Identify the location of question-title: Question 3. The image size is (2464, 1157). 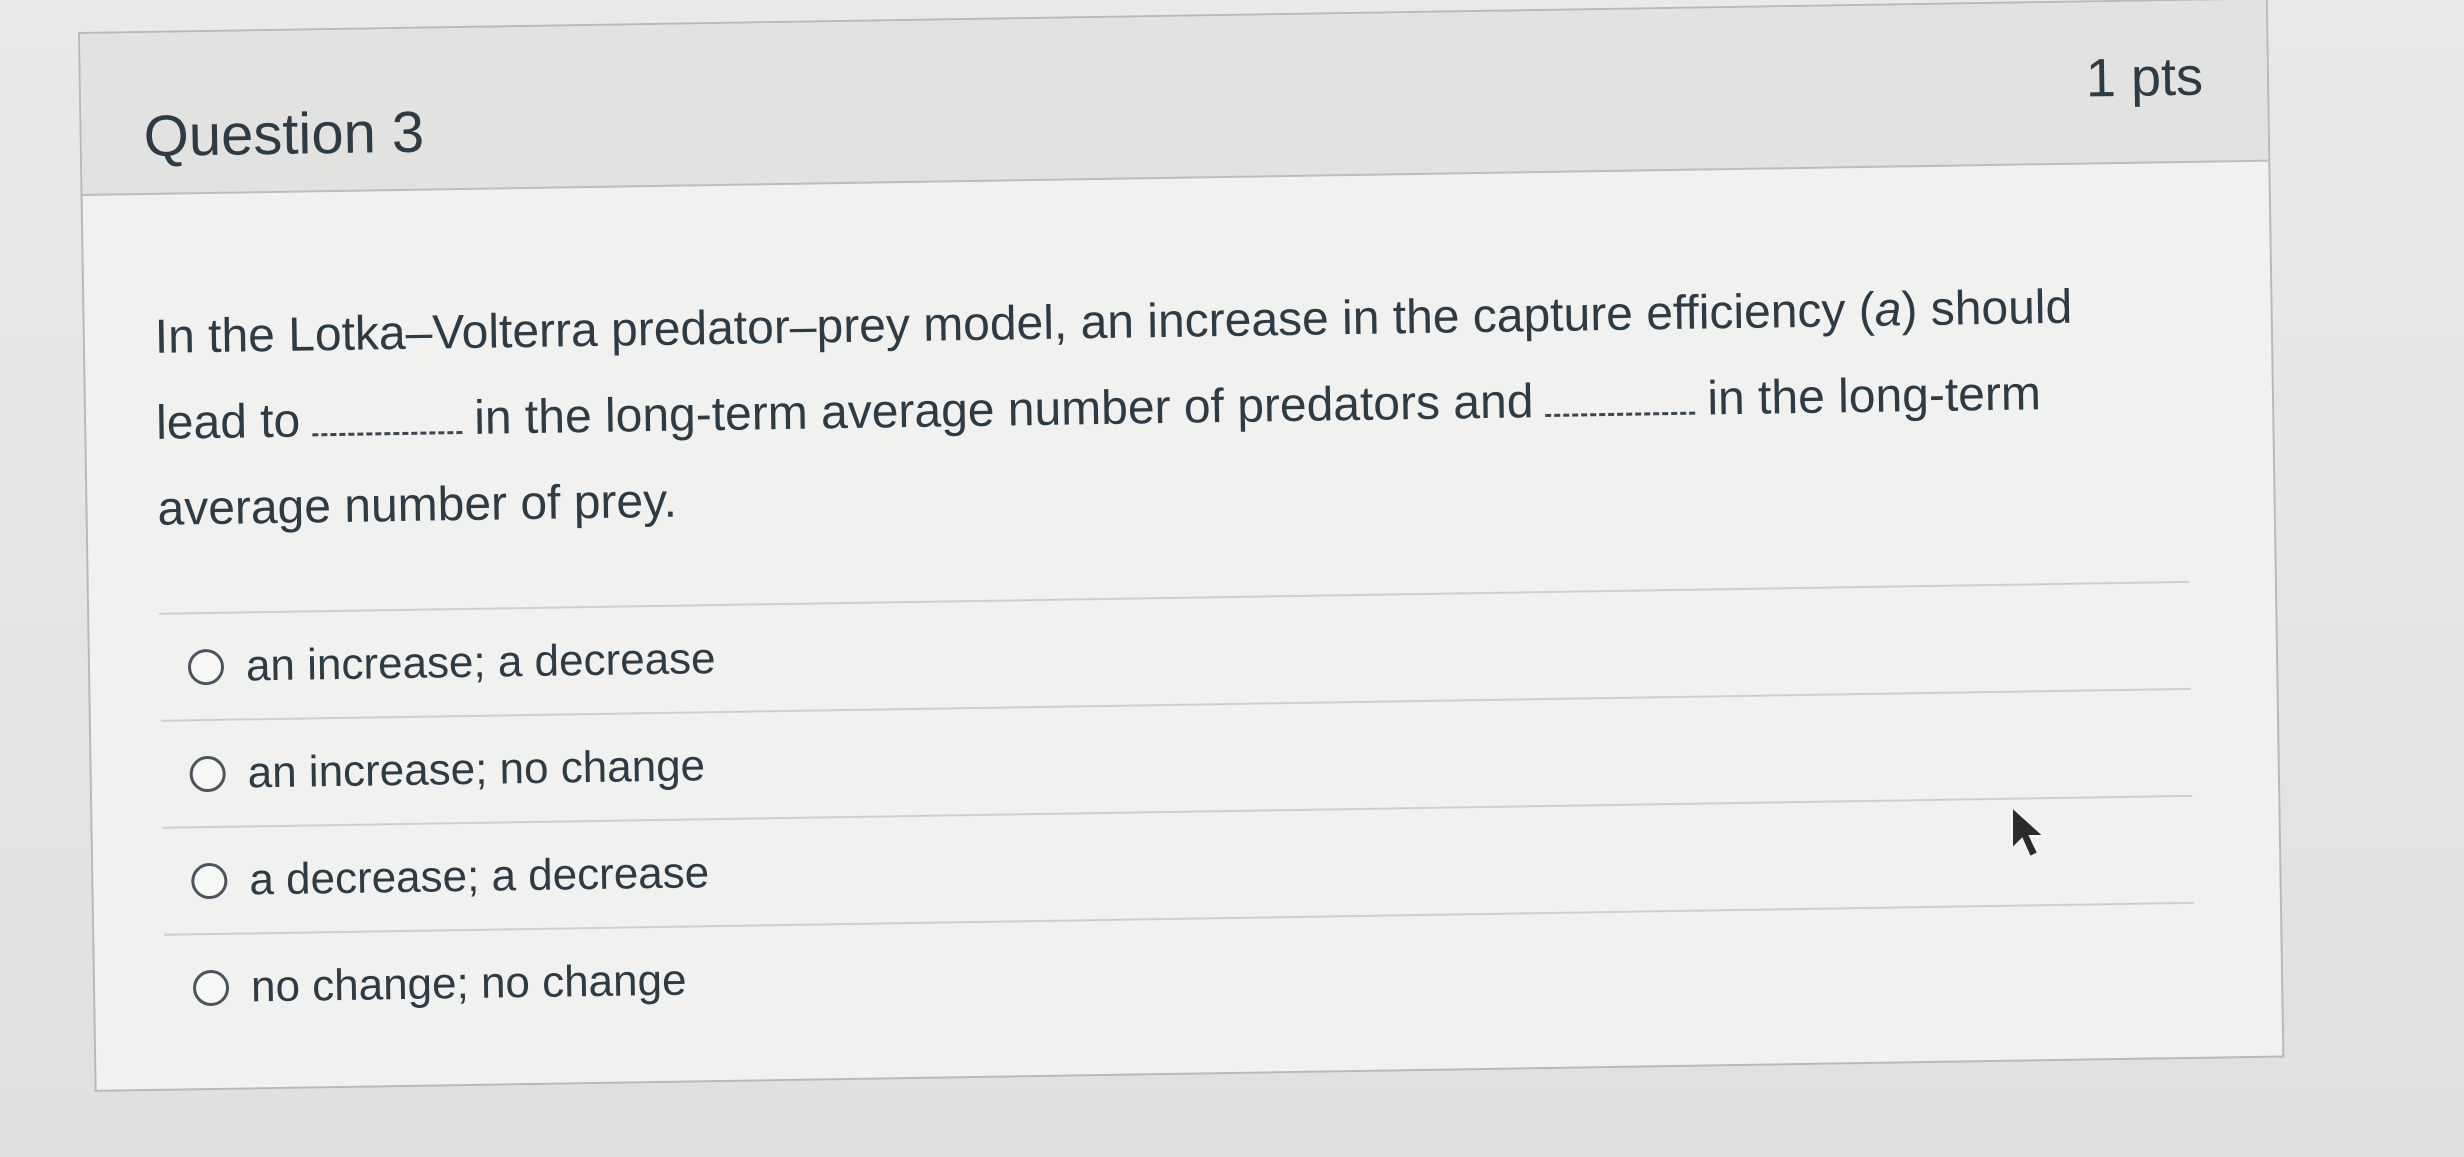
(284, 134).